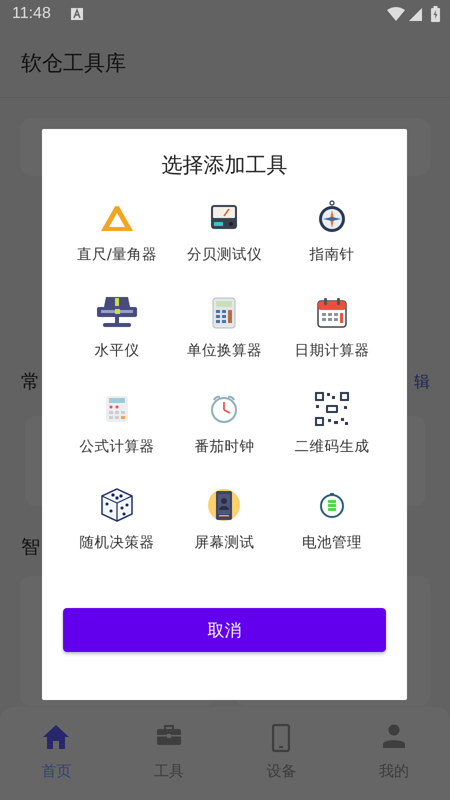  I want to click on tool-label: 水平仪, so click(117, 351).